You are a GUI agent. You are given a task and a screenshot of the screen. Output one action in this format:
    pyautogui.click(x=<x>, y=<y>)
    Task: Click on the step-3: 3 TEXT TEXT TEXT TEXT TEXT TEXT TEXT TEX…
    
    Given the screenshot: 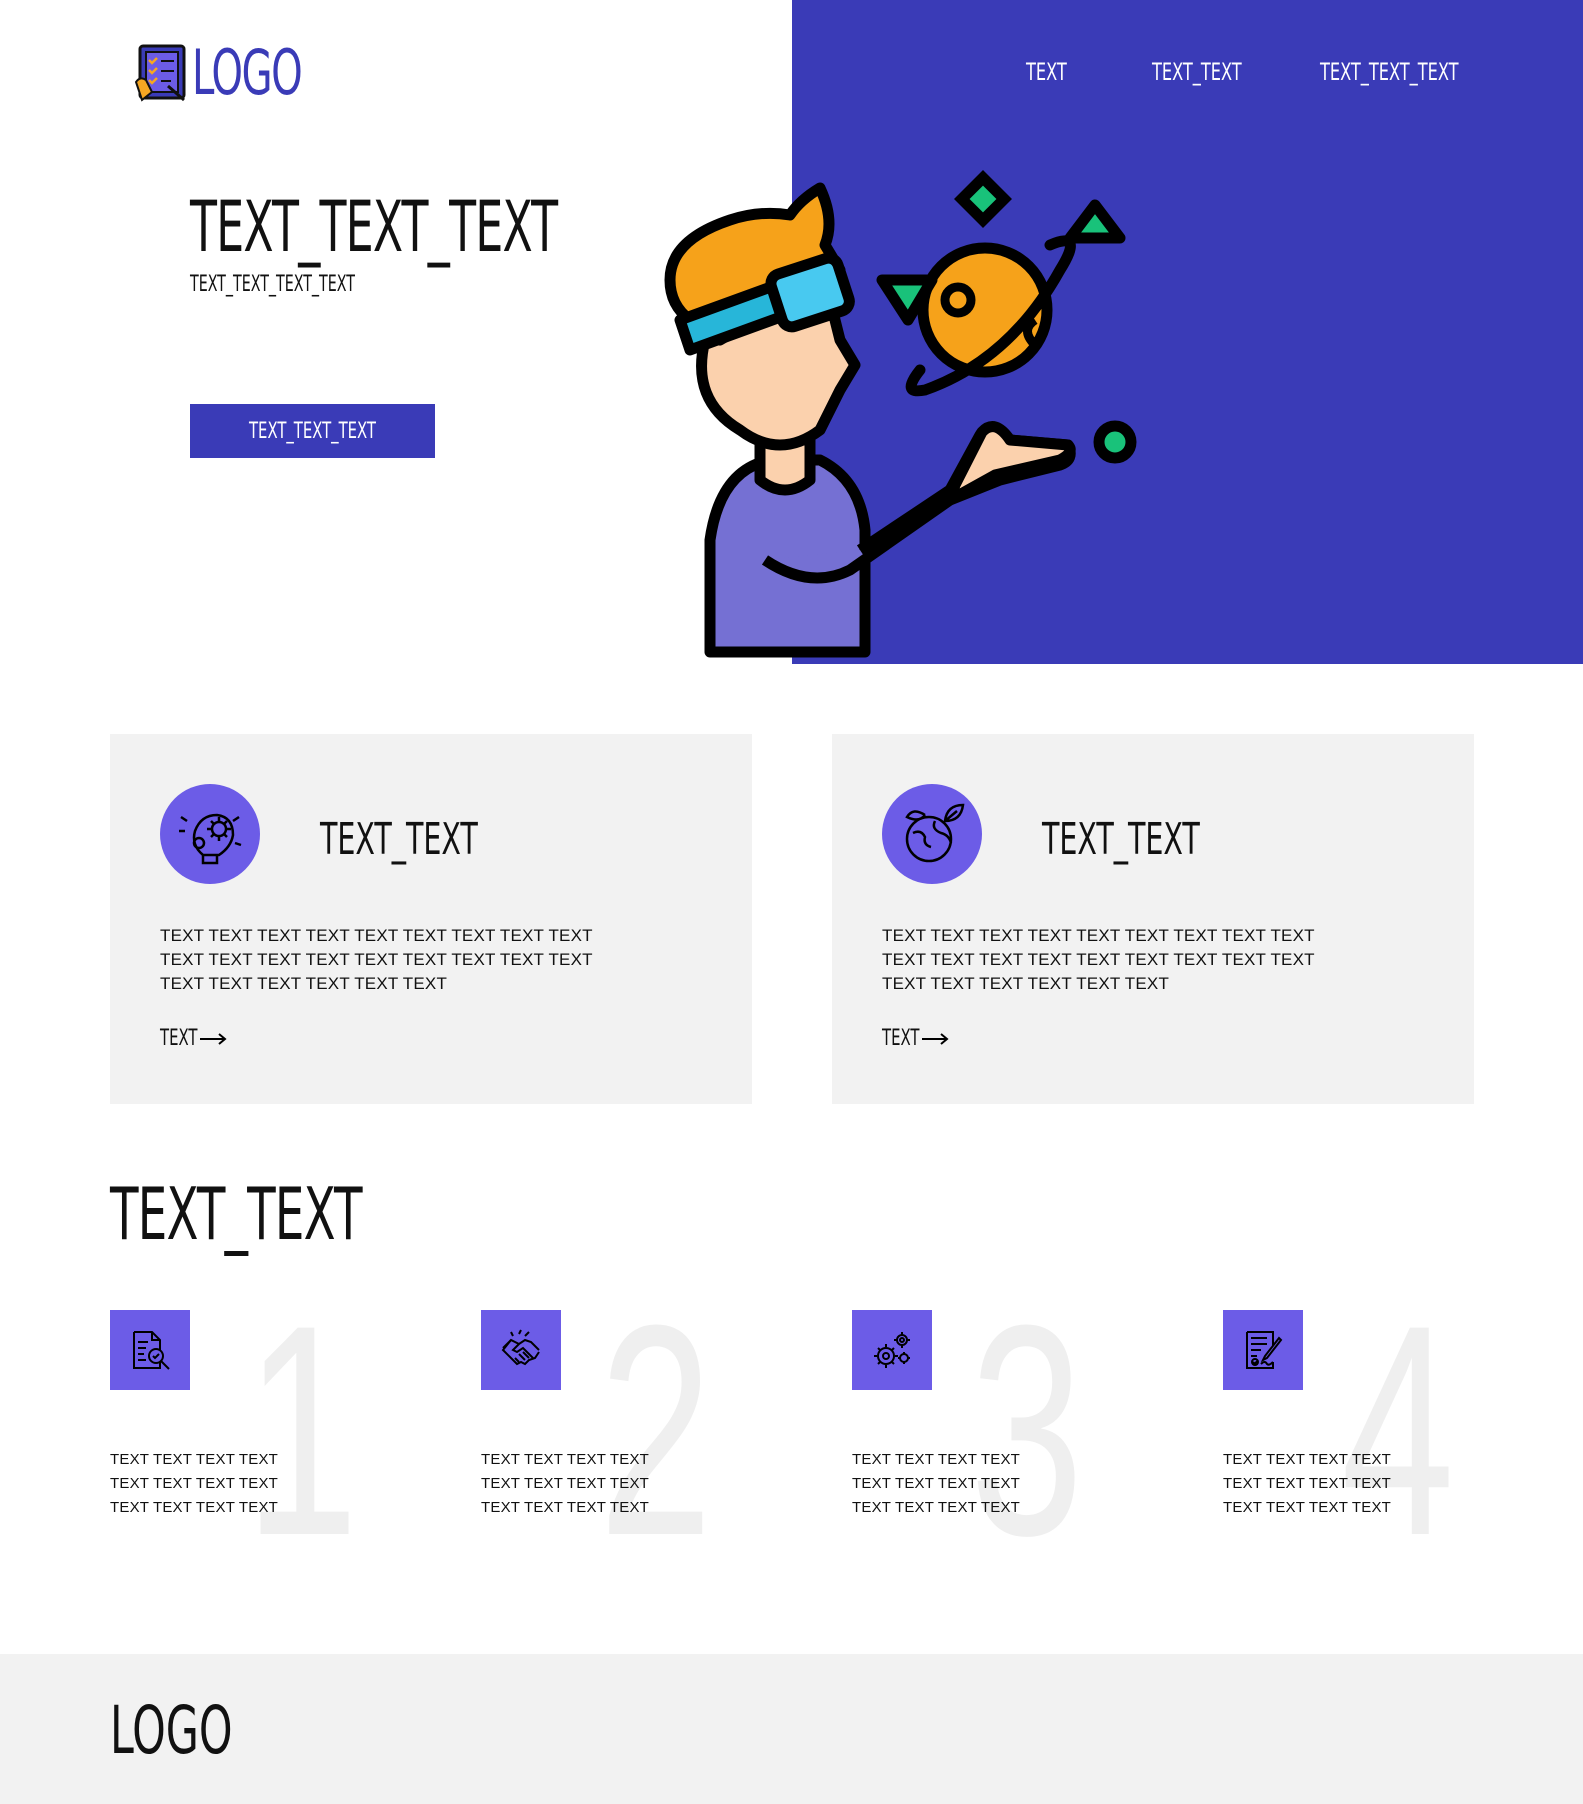 What is the action you would take?
    pyautogui.click(x=1012, y=1430)
    